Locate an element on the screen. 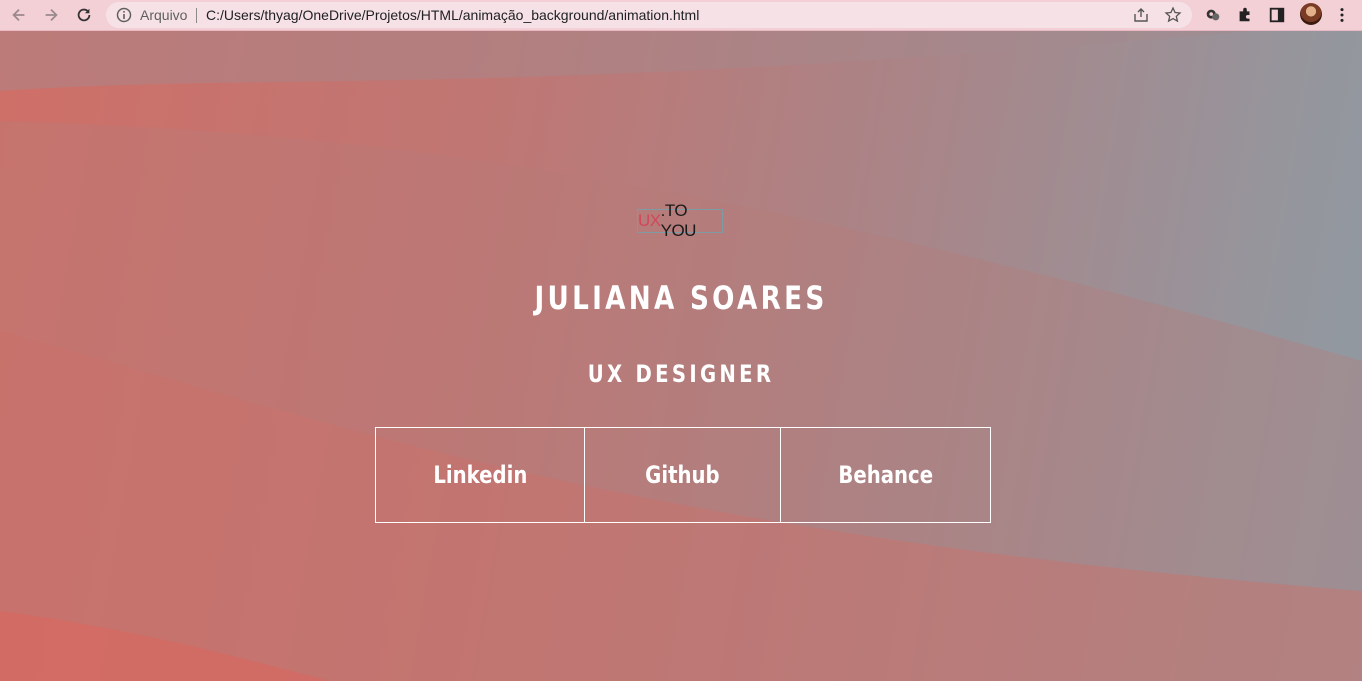  forward-button is located at coordinates (51, 15).